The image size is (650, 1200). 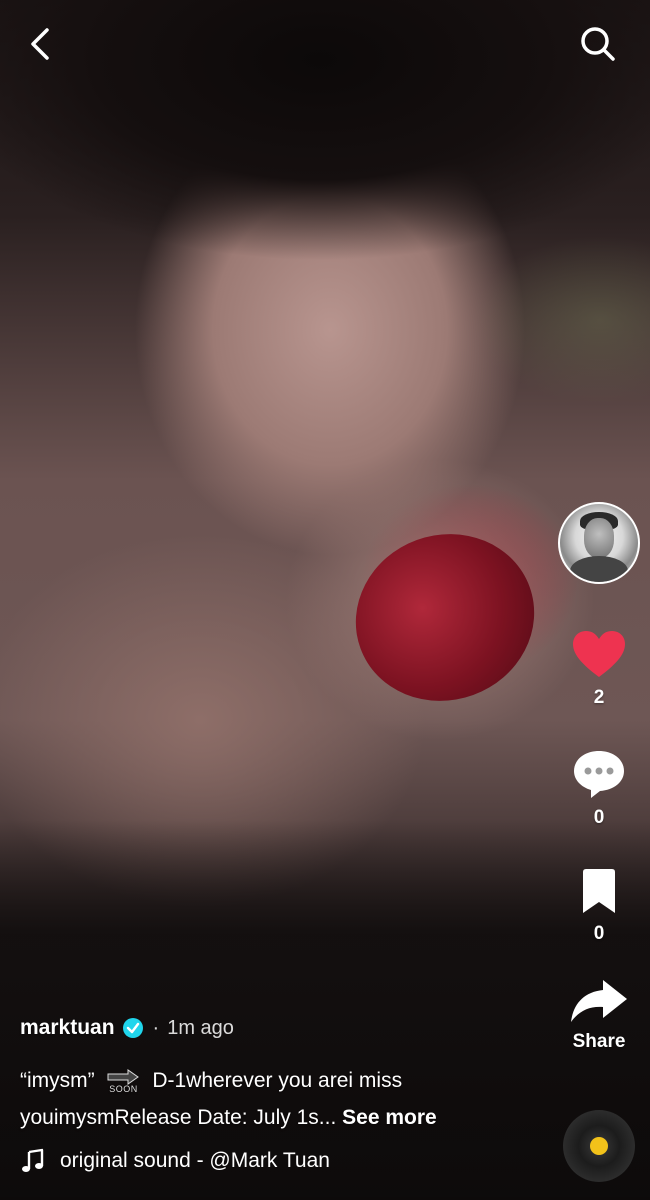 I want to click on chevron-left-icon, so click(x=40, y=44).